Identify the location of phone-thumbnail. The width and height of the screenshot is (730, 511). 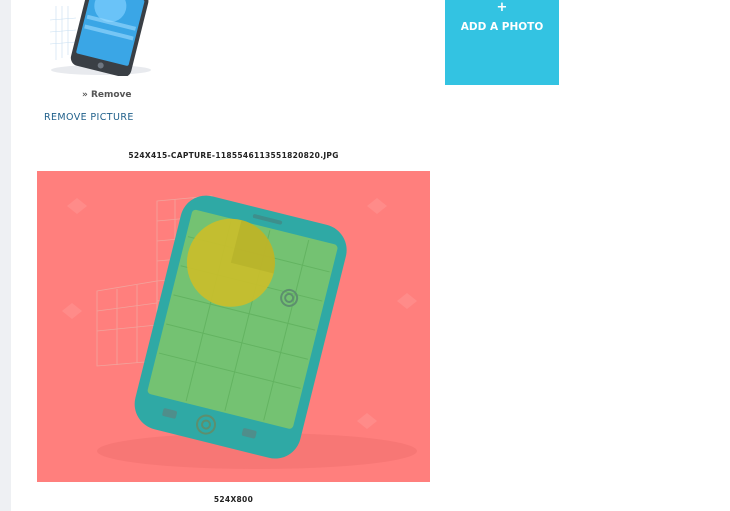
(105, 39).